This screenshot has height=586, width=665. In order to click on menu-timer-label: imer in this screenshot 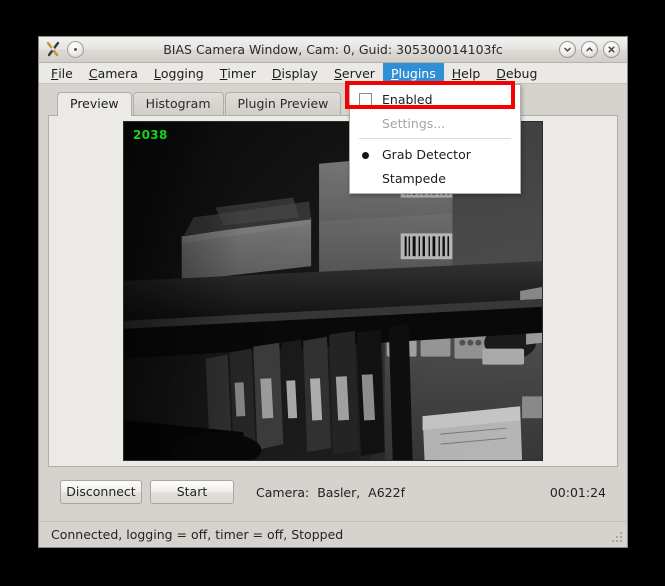, I will do `click(241, 73)`.